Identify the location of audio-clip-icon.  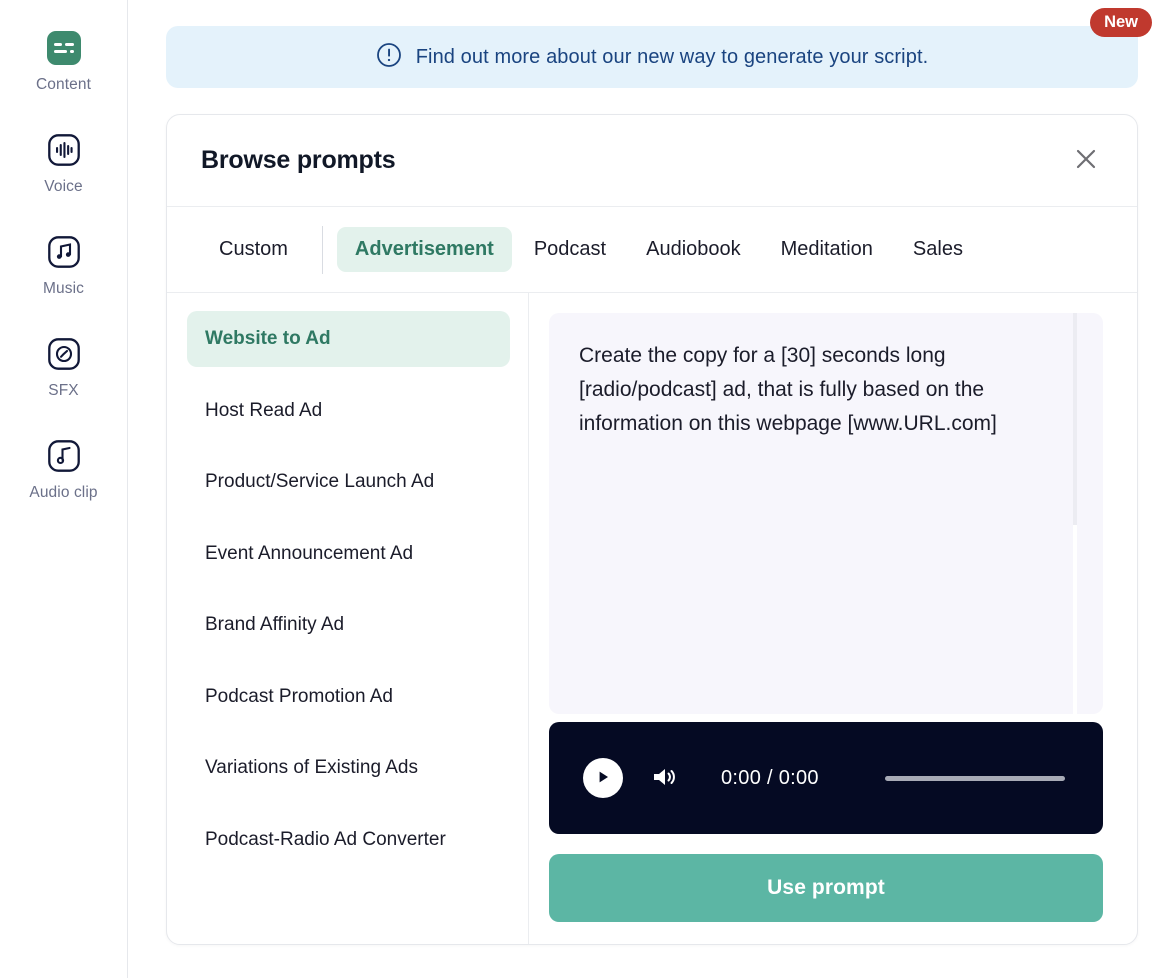
(64, 456).